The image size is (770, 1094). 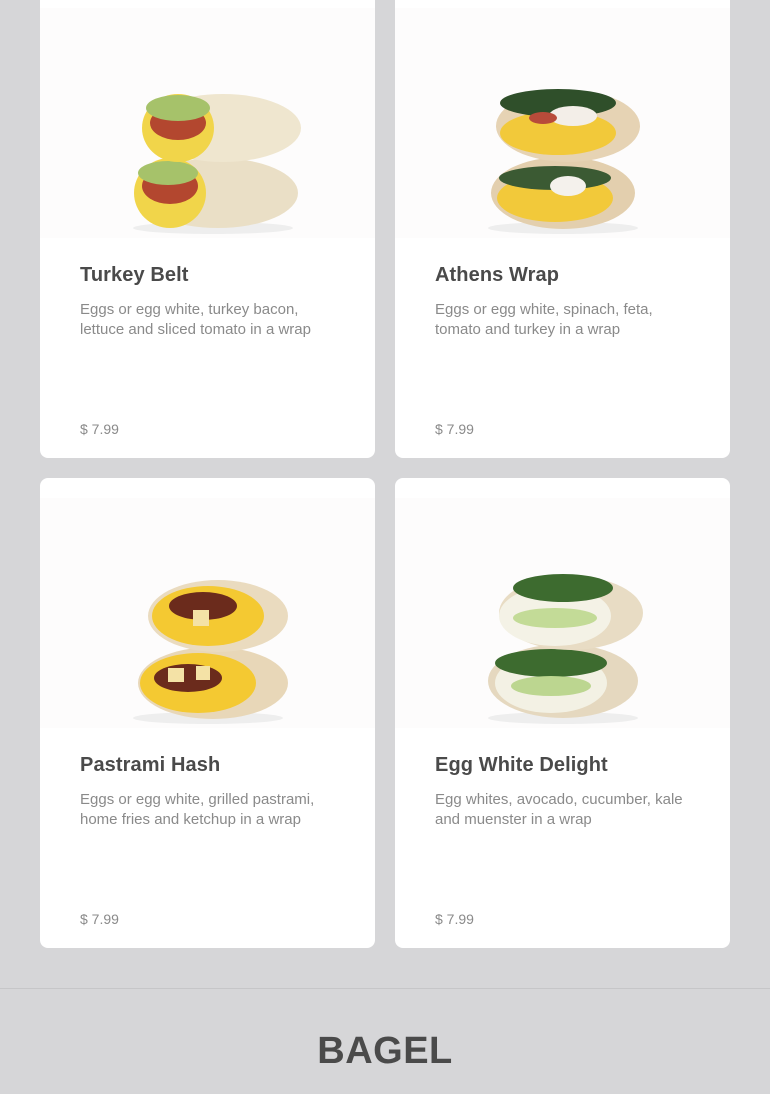 What do you see at coordinates (562, 613) in the screenshot?
I see `wrap-image-egg-white-delight` at bounding box center [562, 613].